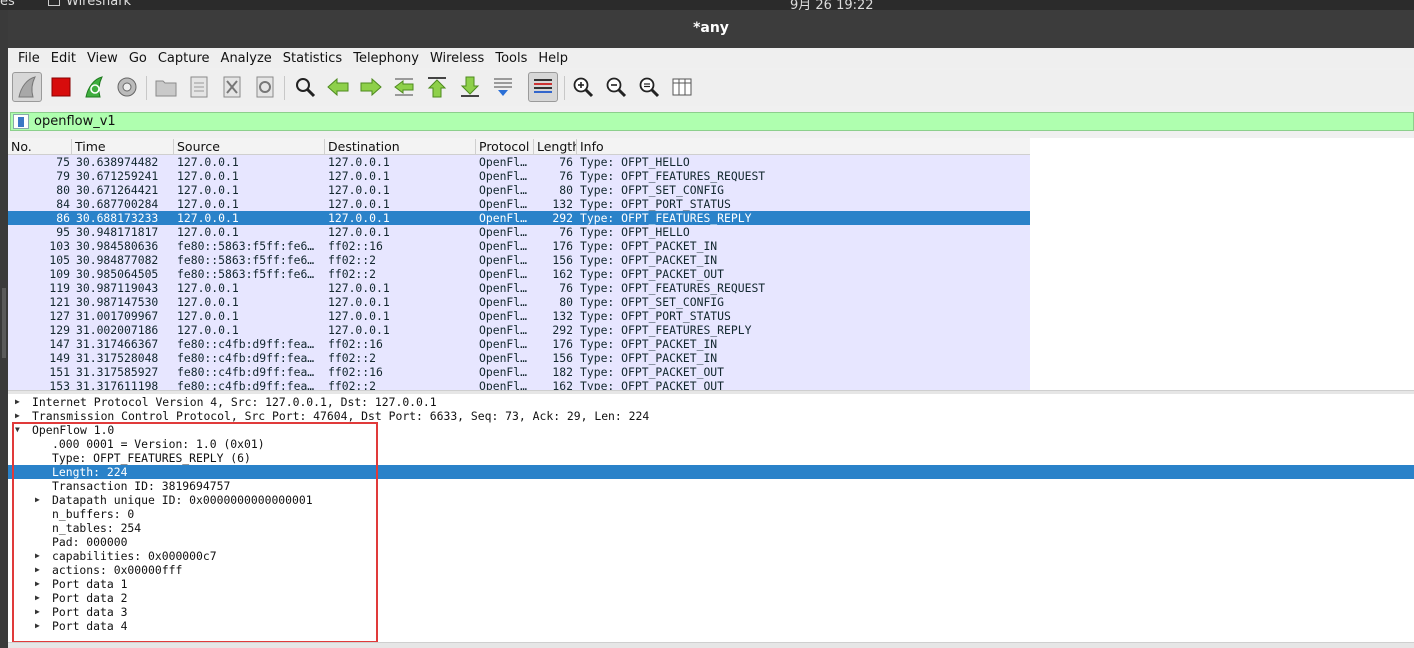 Image resolution: width=1414 pixels, height=648 pixels. I want to click on go-back-button, so click(338, 87).